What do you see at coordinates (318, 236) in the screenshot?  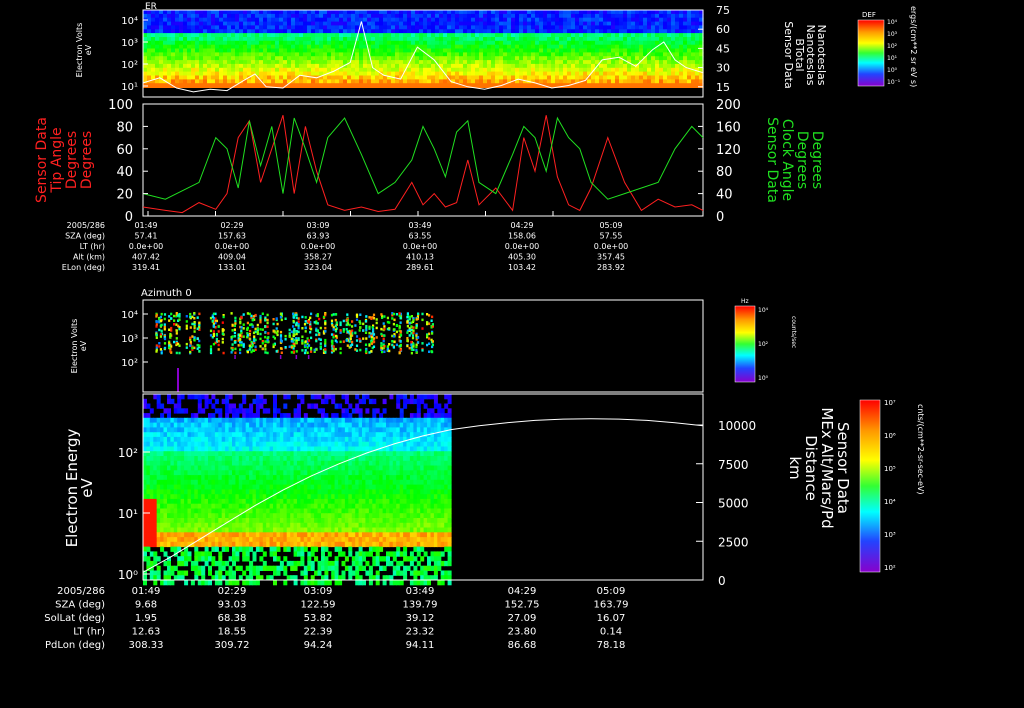 I see `table-cell: 63.93` at bounding box center [318, 236].